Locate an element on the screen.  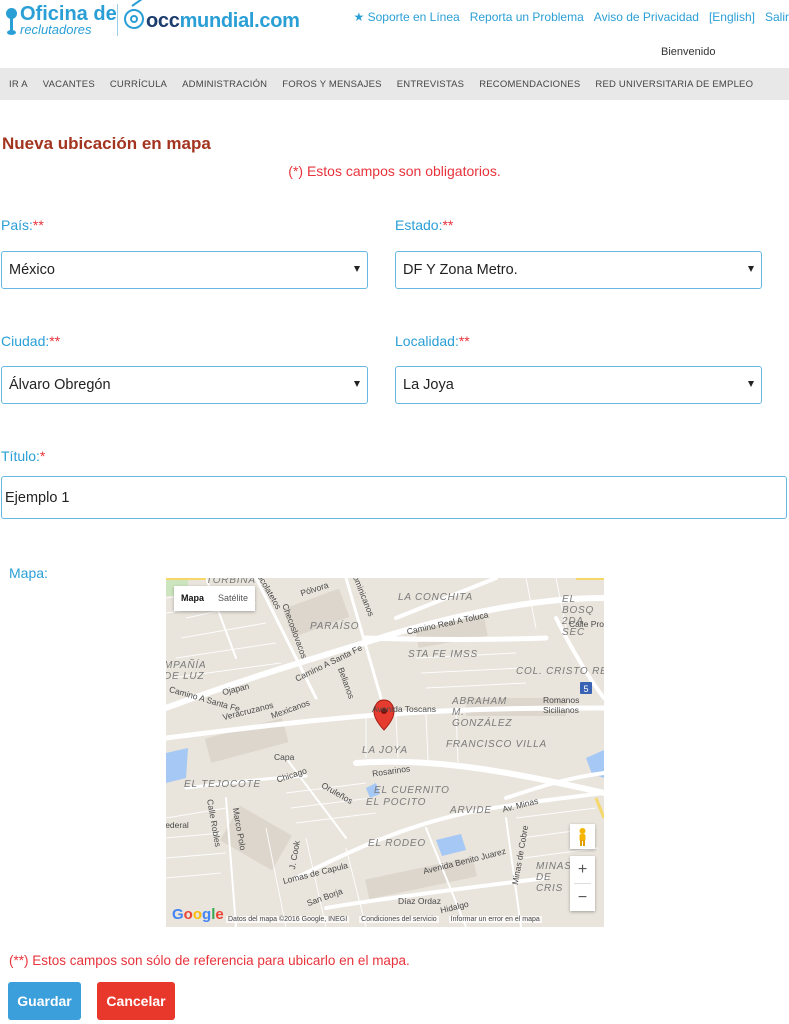
welcome-text: Bienvenido is located at coordinates (688, 52).